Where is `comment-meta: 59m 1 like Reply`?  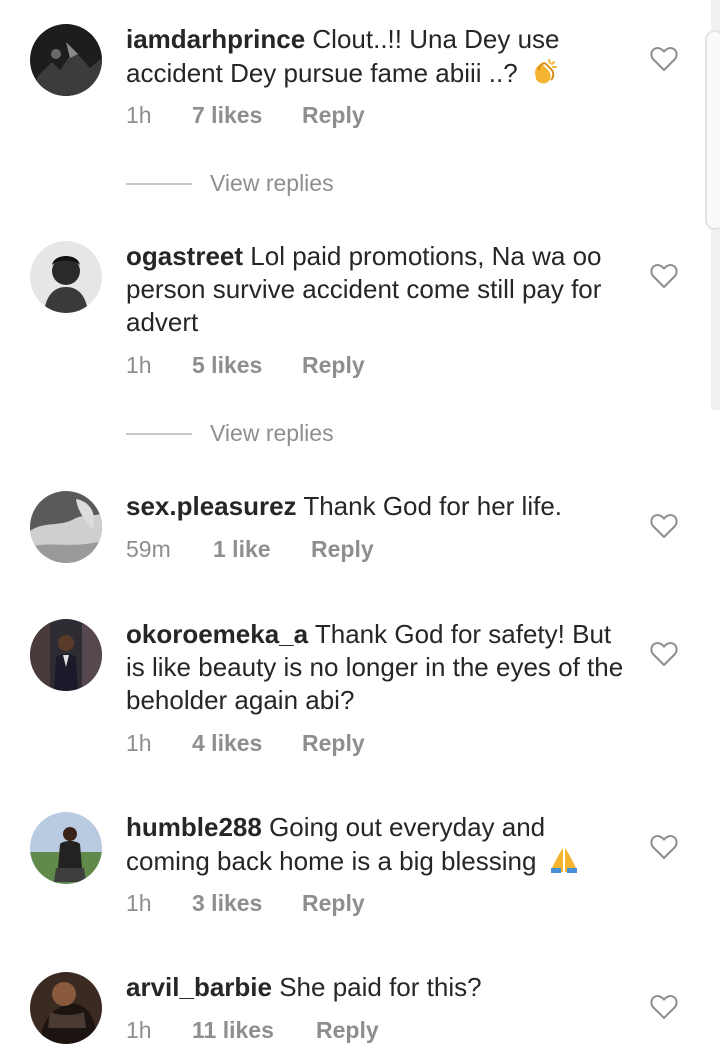 comment-meta: 59m 1 like Reply is located at coordinates (326, 551).